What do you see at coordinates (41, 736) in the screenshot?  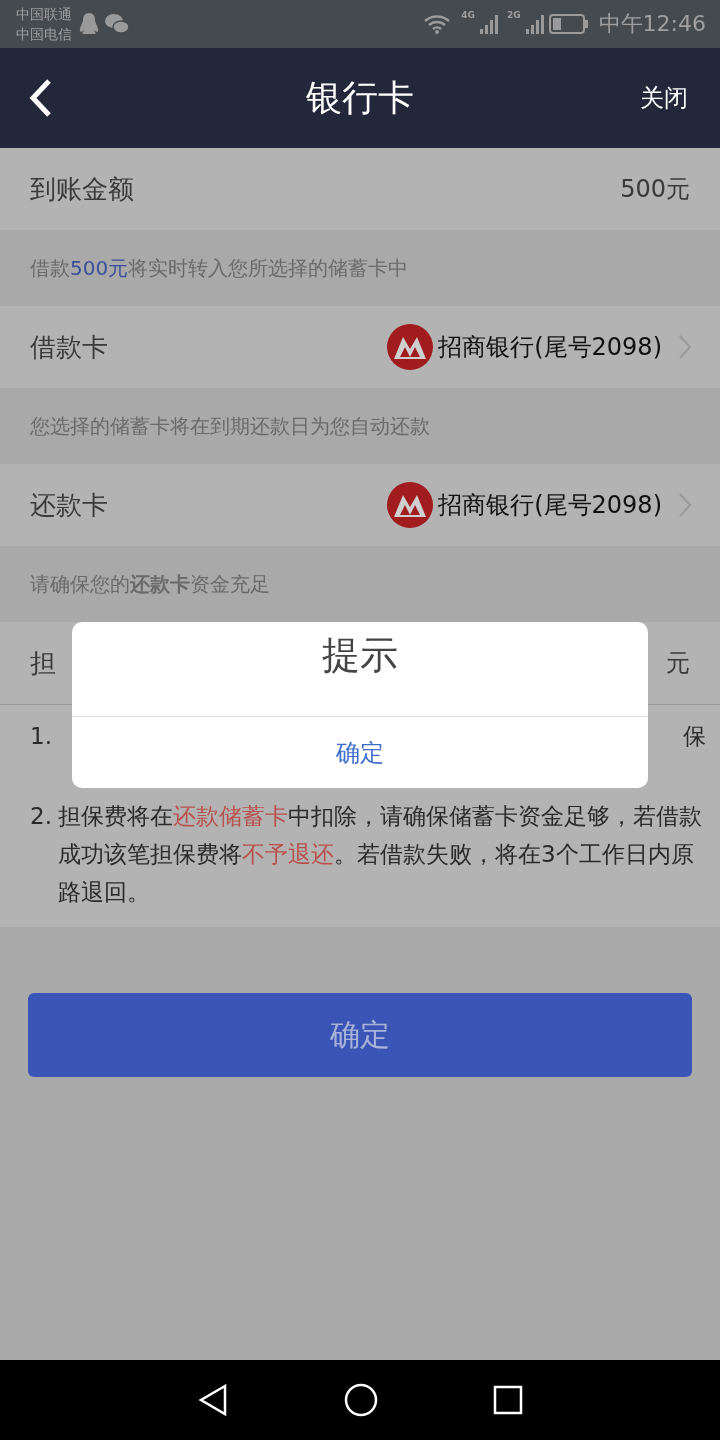 I see `note-number: 1.` at bounding box center [41, 736].